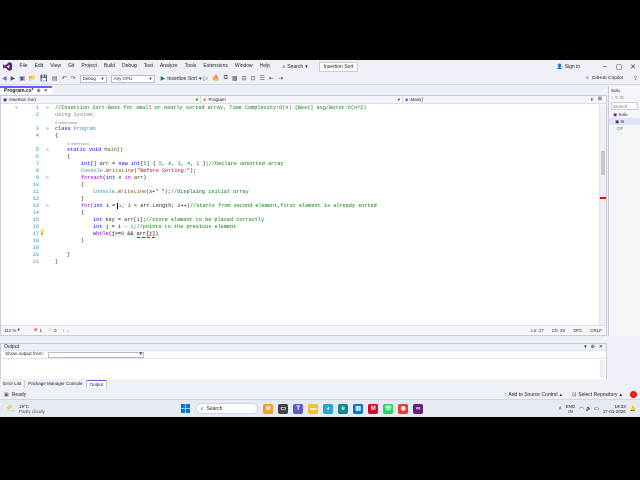 This screenshot has height=480, width=640. I want to click on tree-item: ▣ Solu, so click(624, 114).